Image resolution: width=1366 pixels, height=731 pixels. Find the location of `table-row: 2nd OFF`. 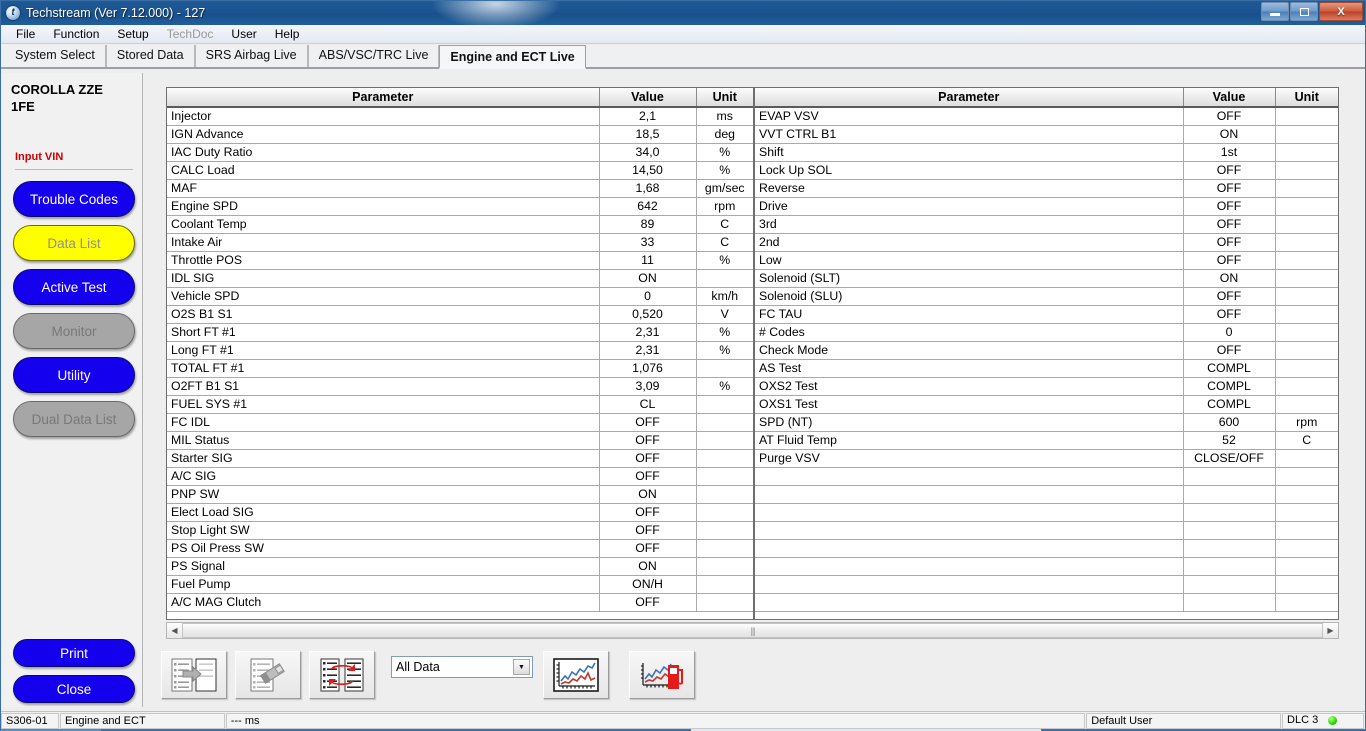

table-row: 2nd OFF is located at coordinates (1046, 242).